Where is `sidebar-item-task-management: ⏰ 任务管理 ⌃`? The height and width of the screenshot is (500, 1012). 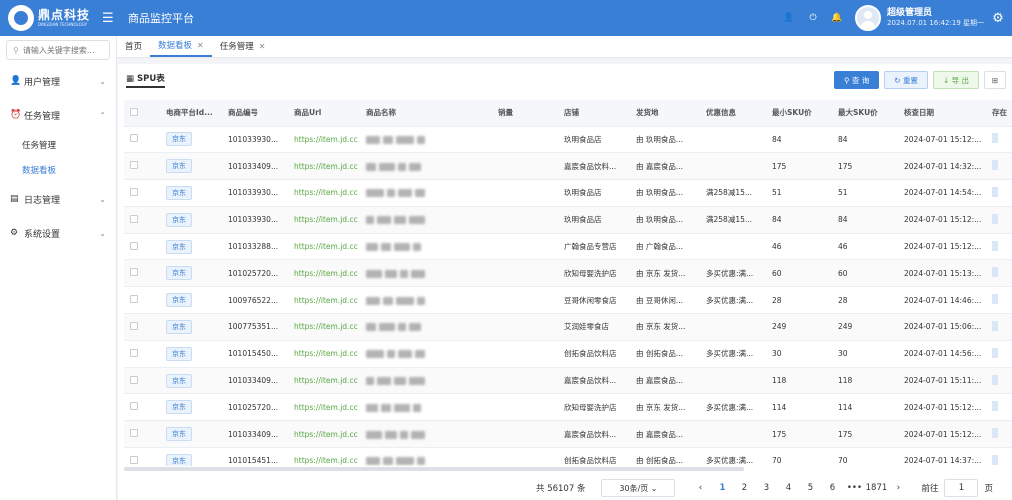
sidebar-item-task-management: ⏰ 任务管理 ⌃ is located at coordinates (58, 115).